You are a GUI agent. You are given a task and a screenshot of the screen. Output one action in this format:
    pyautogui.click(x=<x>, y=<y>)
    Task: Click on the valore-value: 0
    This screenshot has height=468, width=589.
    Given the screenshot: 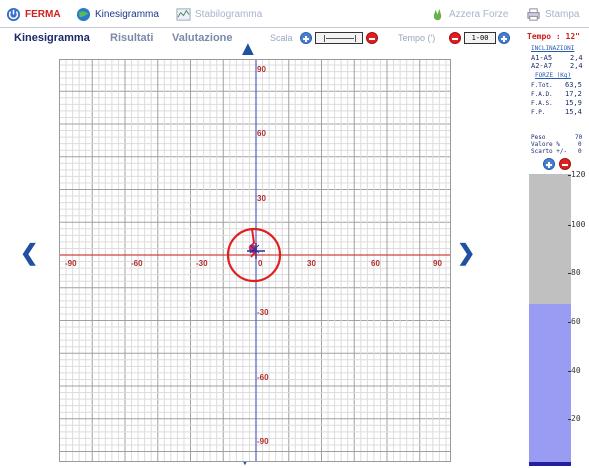 What is the action you would take?
    pyautogui.click(x=580, y=144)
    